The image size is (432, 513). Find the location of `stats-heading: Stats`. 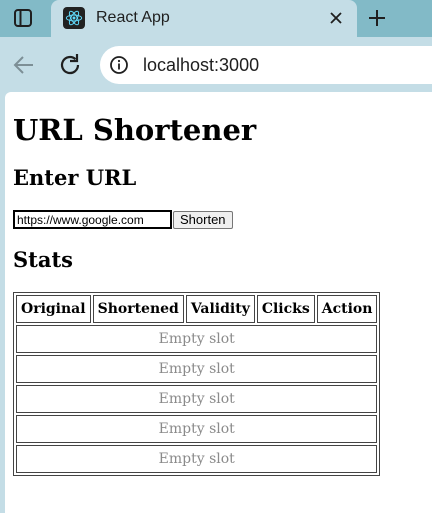

stats-heading: Stats is located at coordinates (43, 259).